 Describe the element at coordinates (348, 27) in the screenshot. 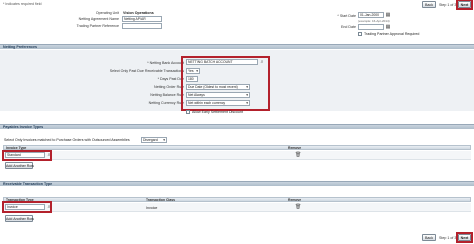

I see `end-date-label: End Date` at that location.